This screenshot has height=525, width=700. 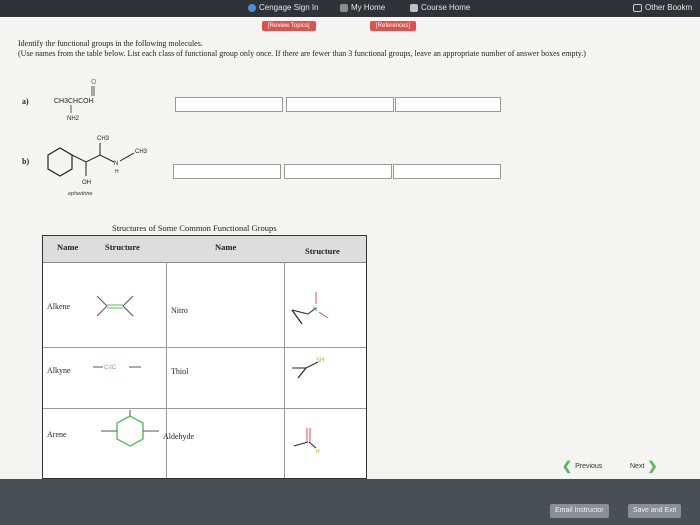 I want to click on table-header-row: Name Structure Name Structure, so click(x=204, y=249).